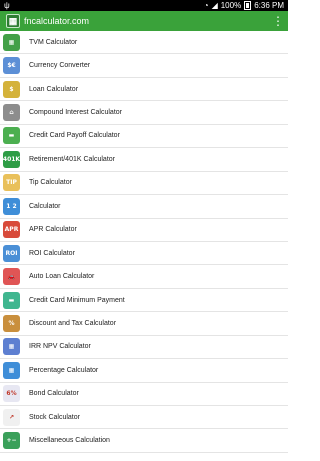  I want to click on battery-icon, so click(248, 5).